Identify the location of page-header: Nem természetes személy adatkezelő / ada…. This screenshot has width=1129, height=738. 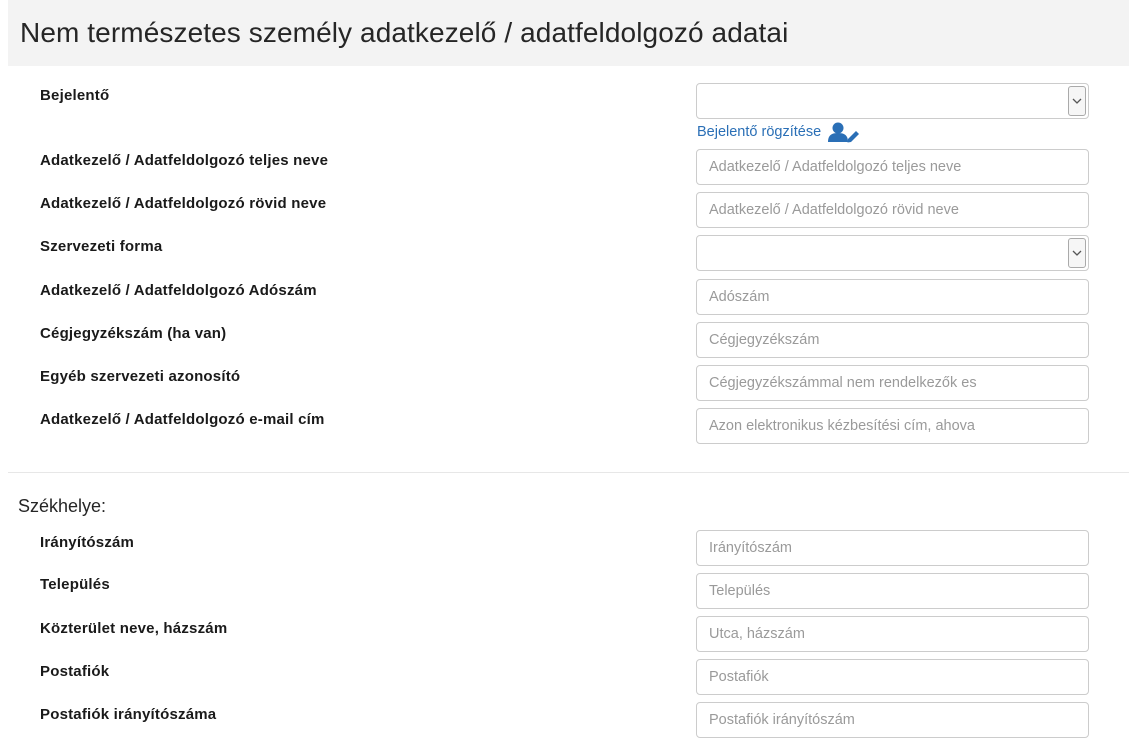
(568, 33).